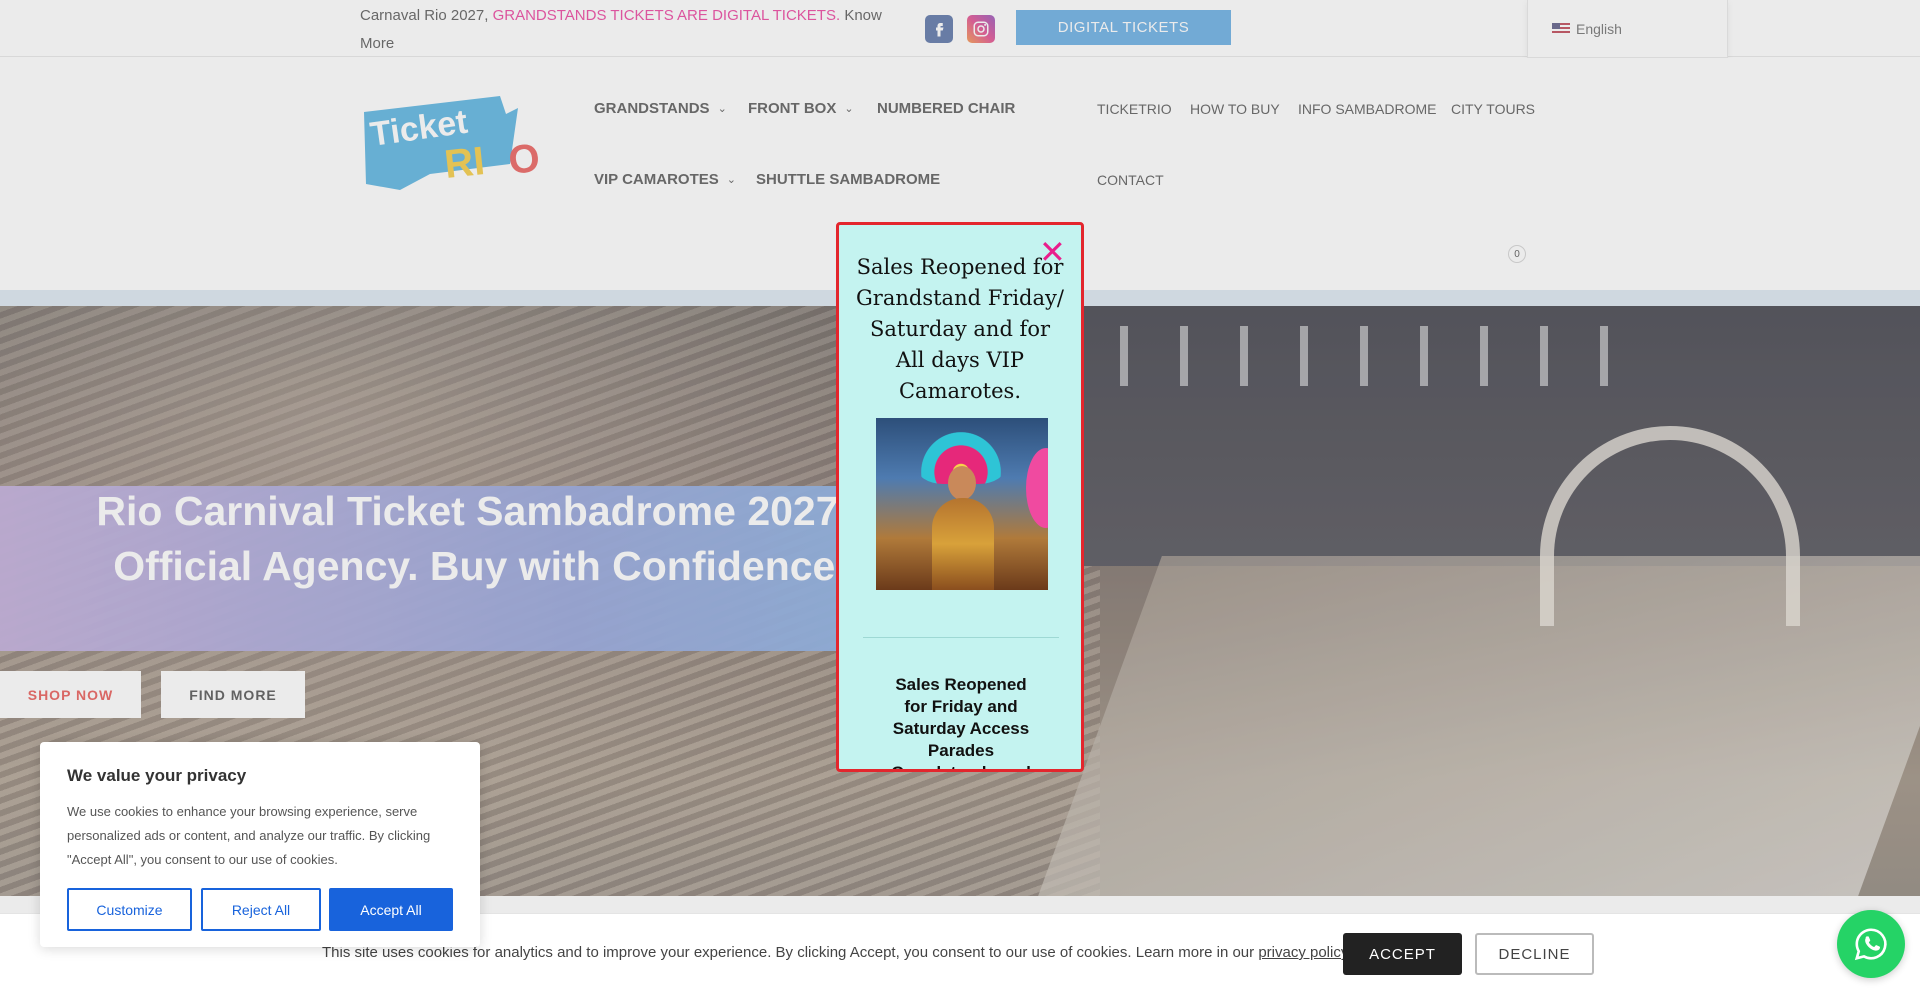  Describe the element at coordinates (962, 483) in the screenshot. I see `dancer-face` at that location.